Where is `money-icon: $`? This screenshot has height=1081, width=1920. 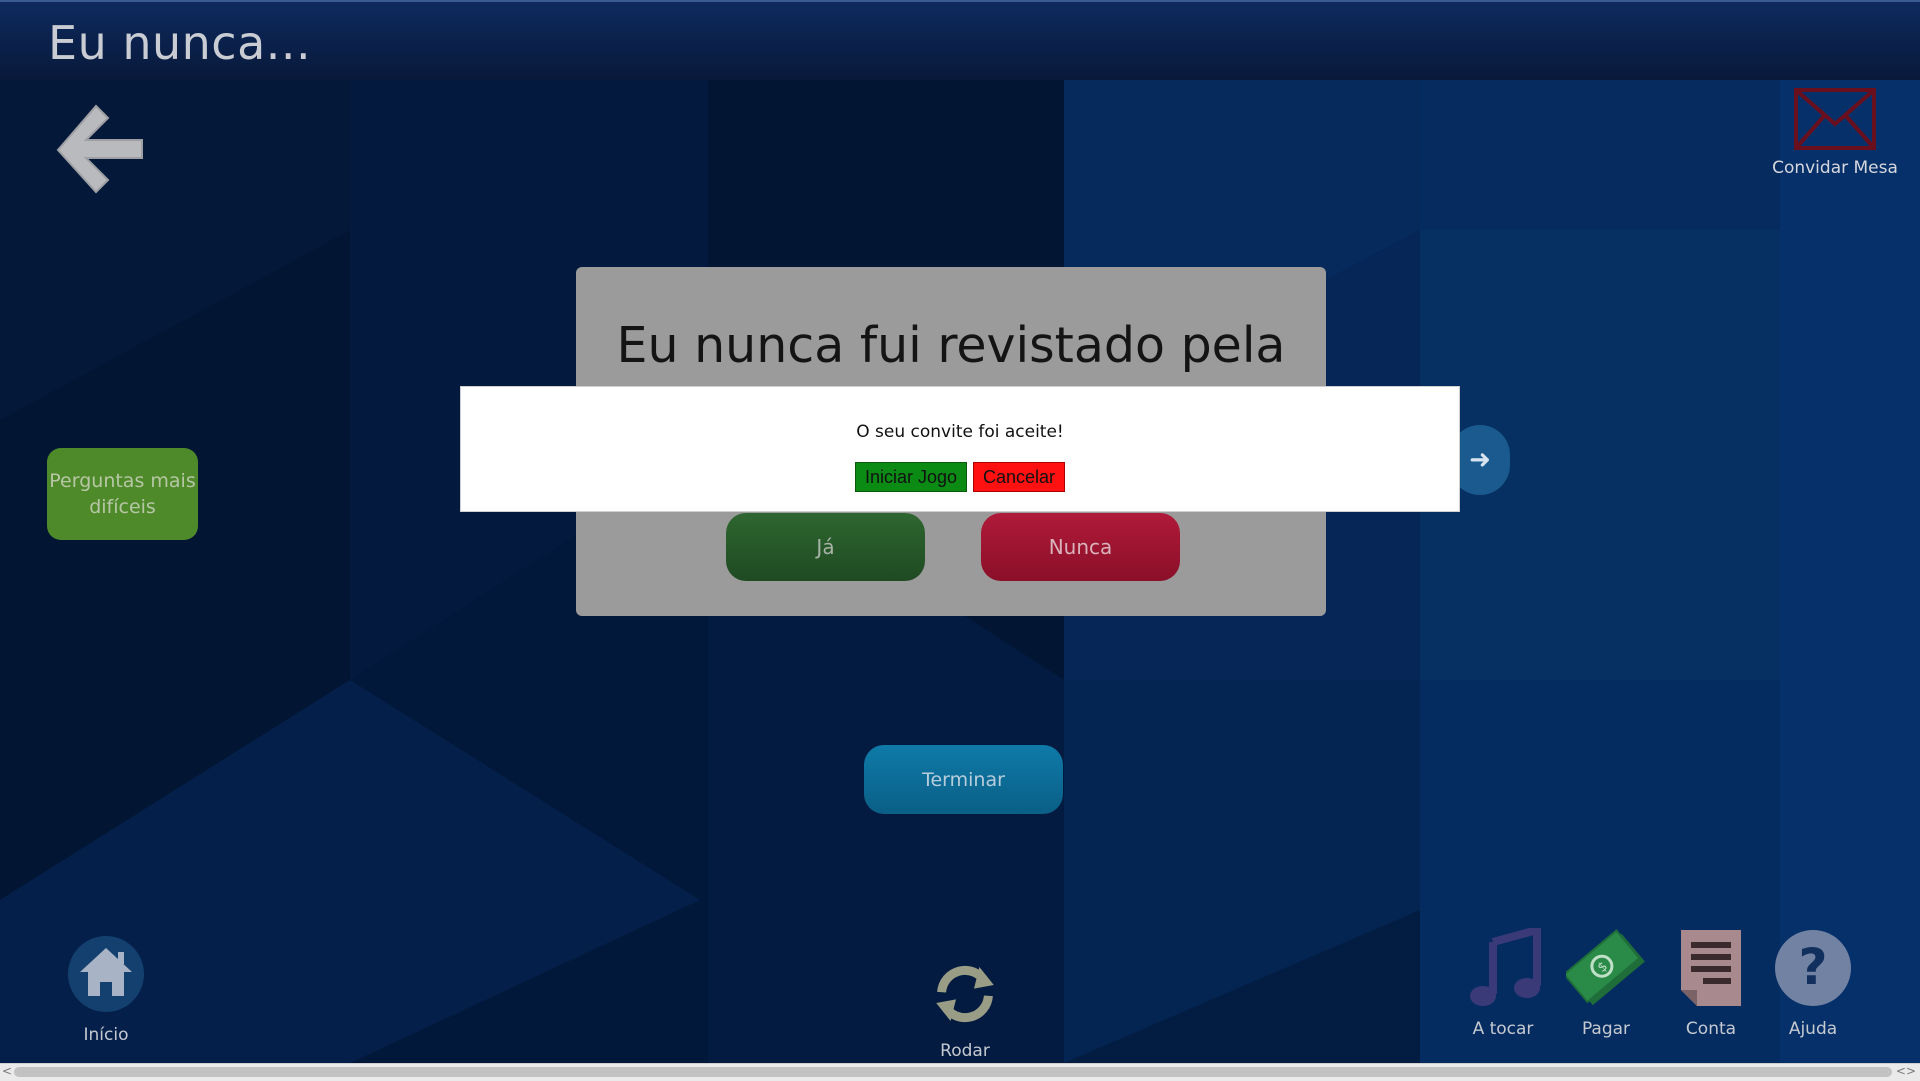 money-icon: $ is located at coordinates (1603, 967).